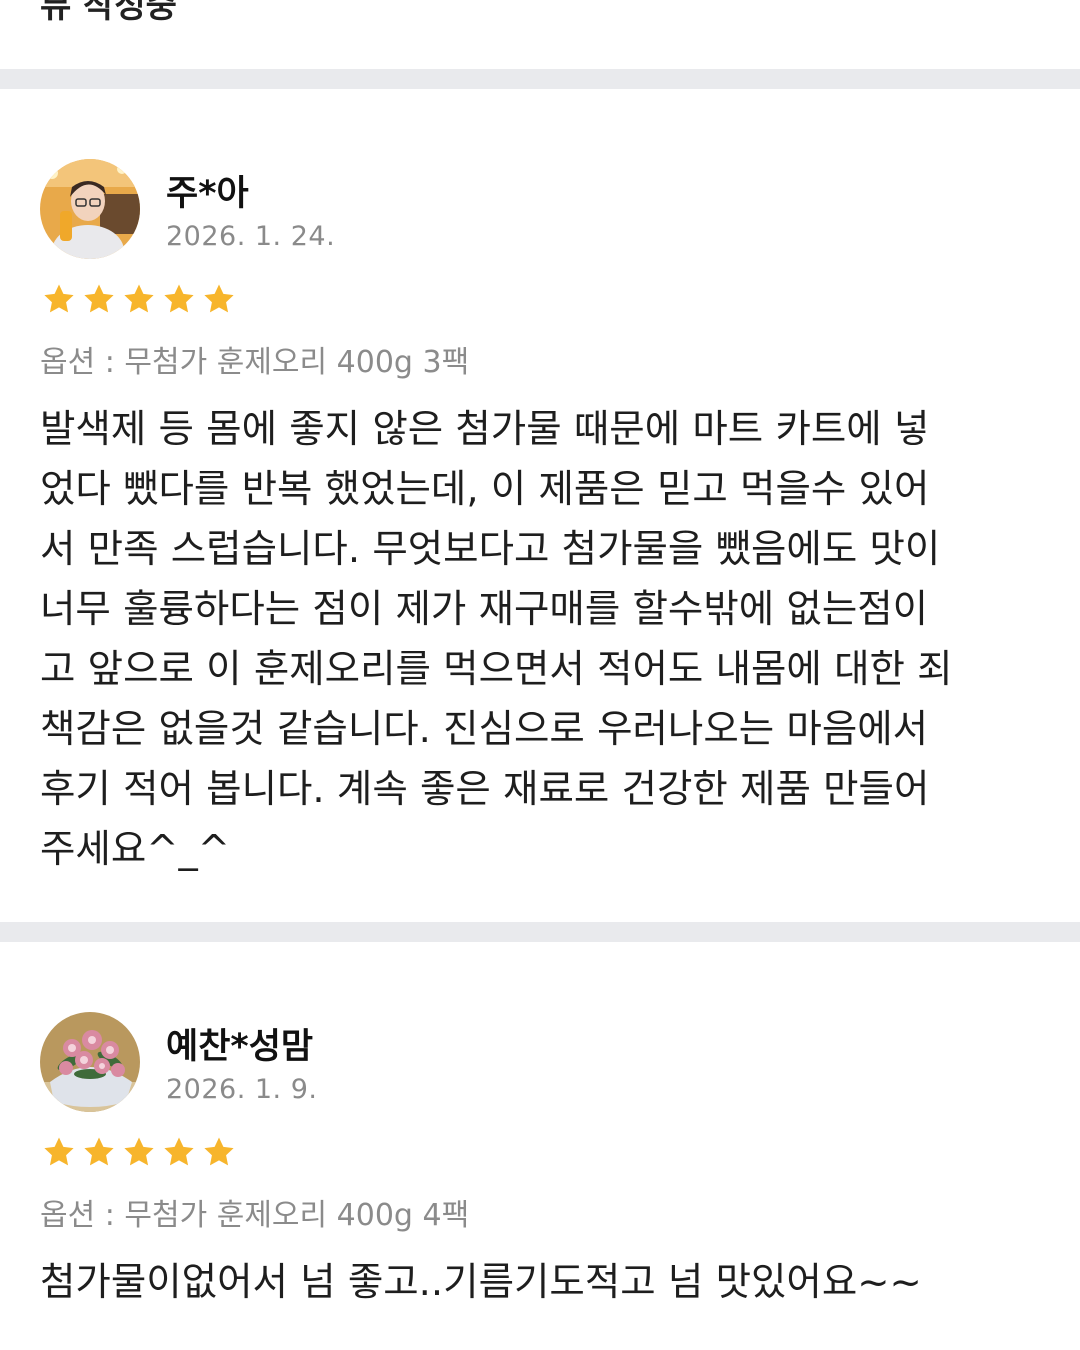  Describe the element at coordinates (108, 13) in the screenshot. I see `previous-section-heading: 뷰 작성중` at that location.